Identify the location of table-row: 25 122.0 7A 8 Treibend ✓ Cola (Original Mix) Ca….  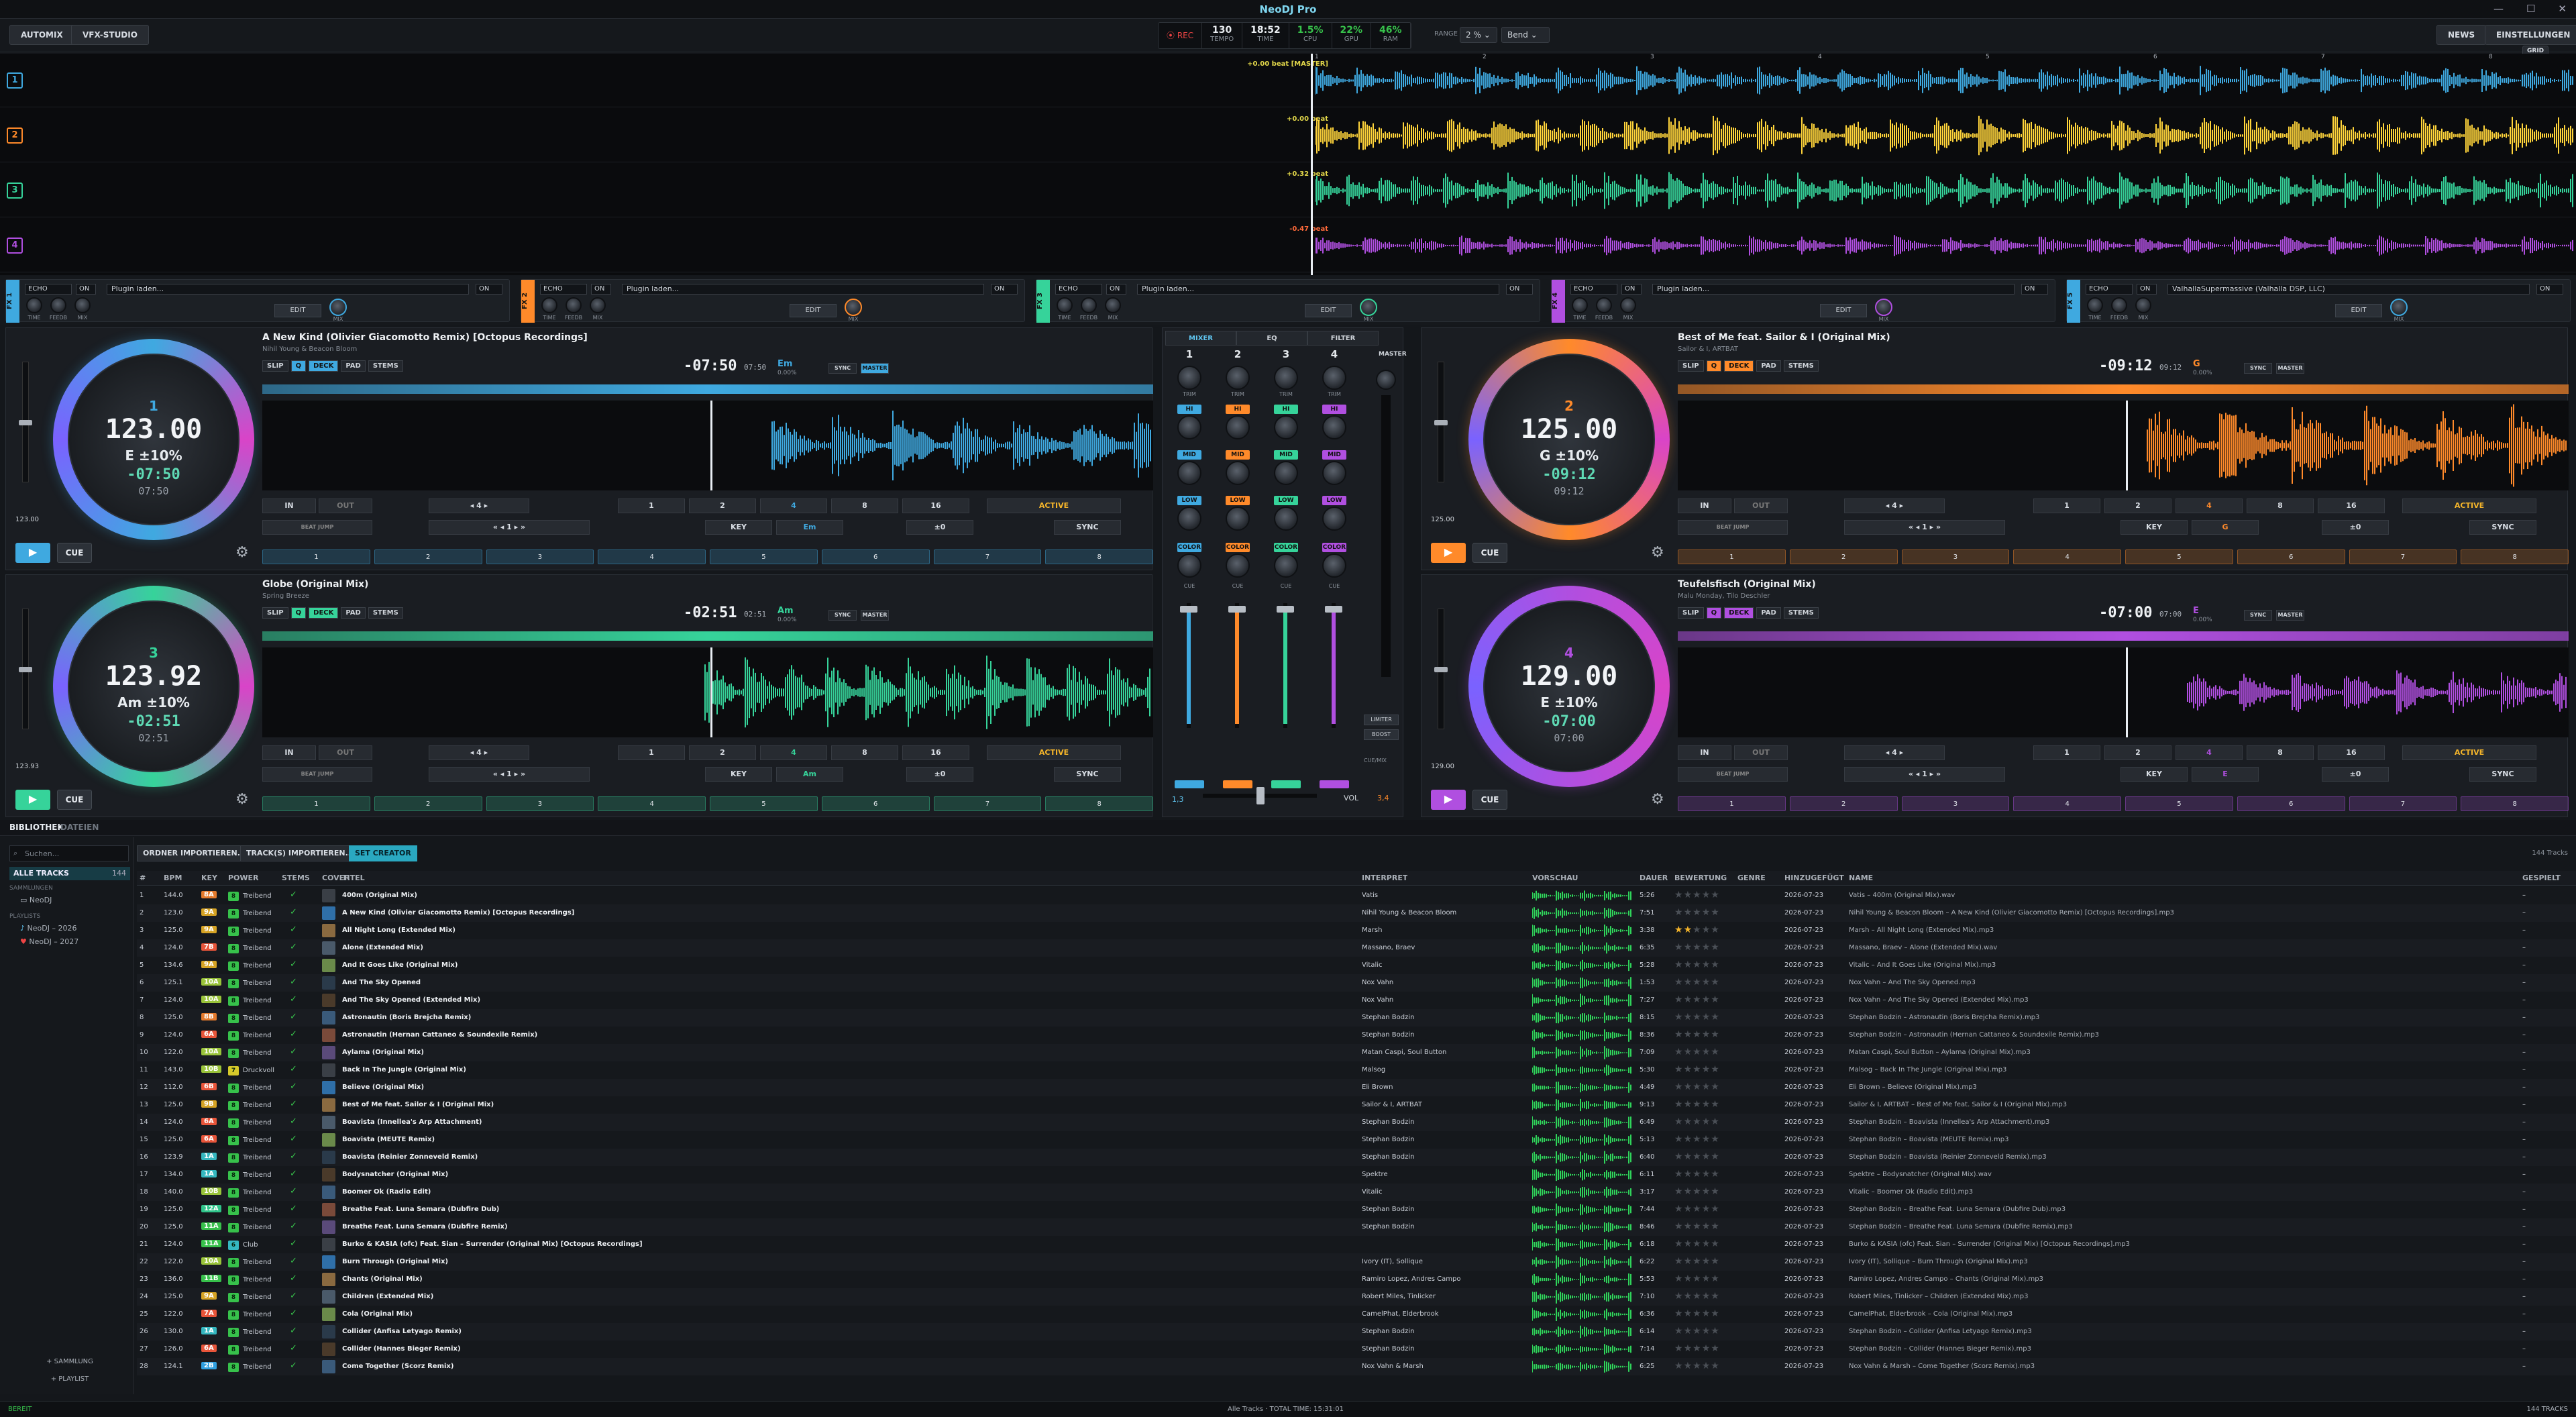
(1356, 1314).